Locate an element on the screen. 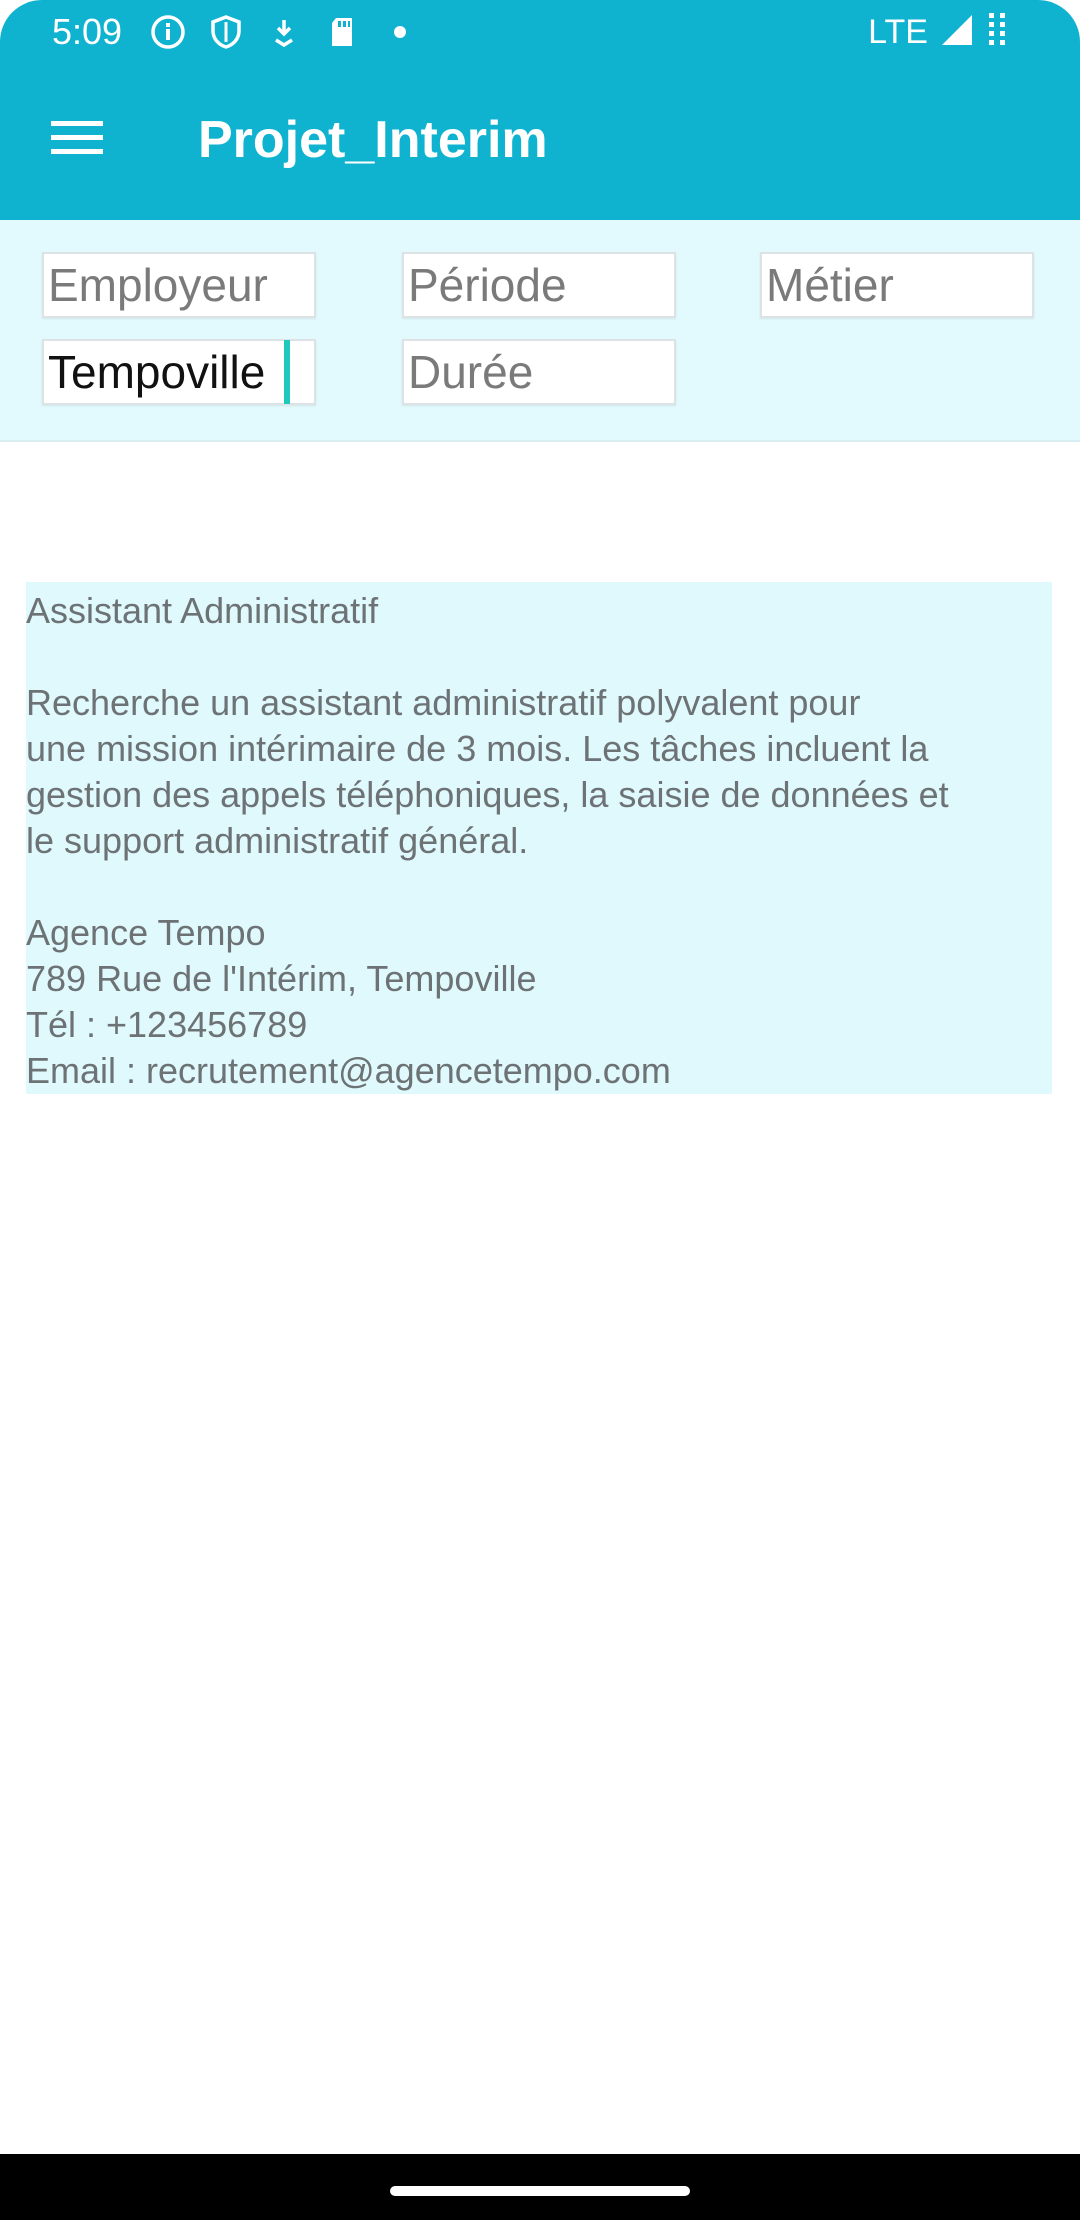 This screenshot has height=2220, width=1080. sd-card-icon is located at coordinates (342, 32).